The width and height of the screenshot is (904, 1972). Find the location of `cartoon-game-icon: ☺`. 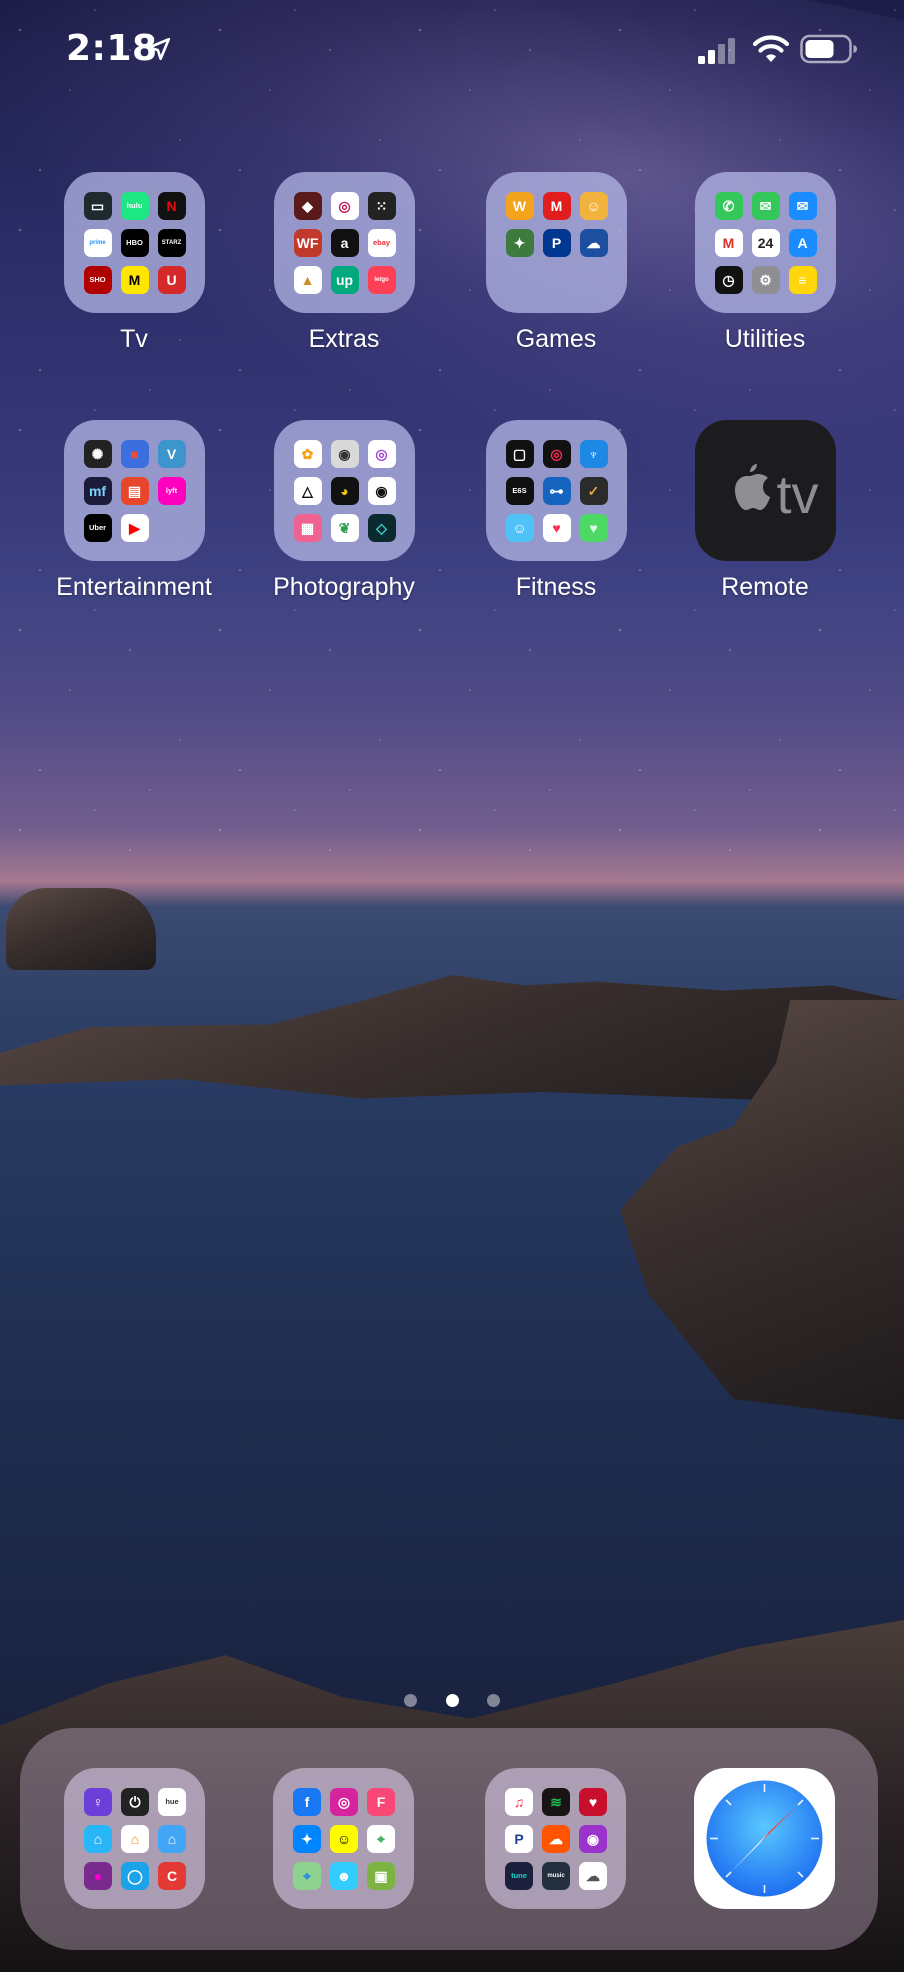

cartoon-game-icon: ☺ is located at coordinates (593, 206).